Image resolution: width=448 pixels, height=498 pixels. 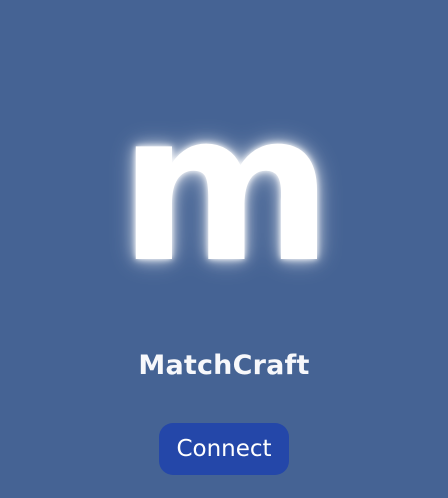 What do you see at coordinates (224, 449) in the screenshot?
I see `connect-button: Connect` at bounding box center [224, 449].